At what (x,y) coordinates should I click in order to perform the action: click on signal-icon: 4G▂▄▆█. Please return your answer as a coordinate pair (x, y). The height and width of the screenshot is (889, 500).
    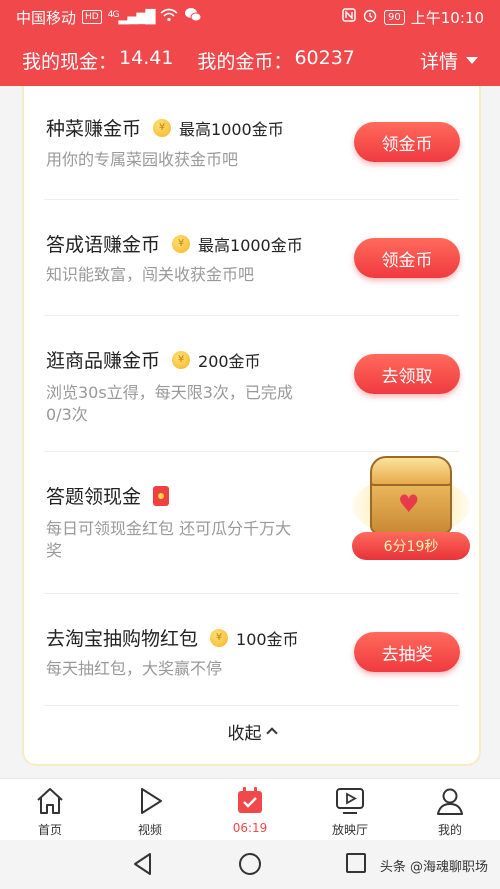
    Looking at the image, I should click on (131, 17).